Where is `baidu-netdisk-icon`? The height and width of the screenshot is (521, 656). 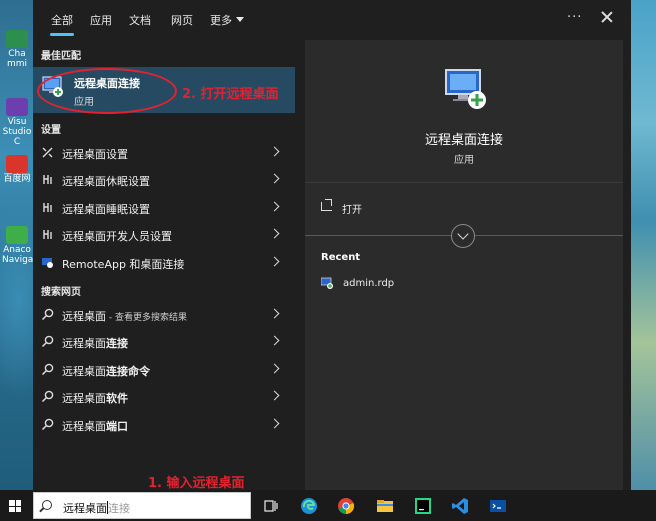
baidu-netdisk-icon is located at coordinates (17, 164).